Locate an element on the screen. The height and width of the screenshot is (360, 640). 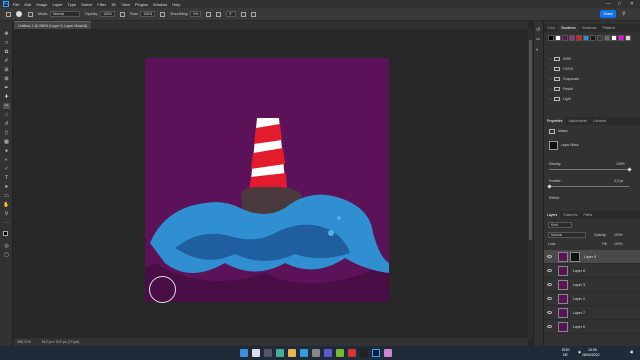
maximize-icon: □ is located at coordinates (619, 3).